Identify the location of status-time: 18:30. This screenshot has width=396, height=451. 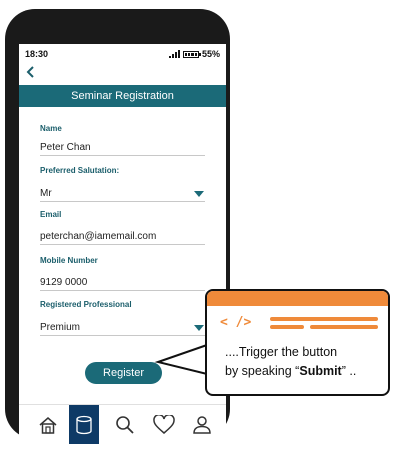
(37, 54).